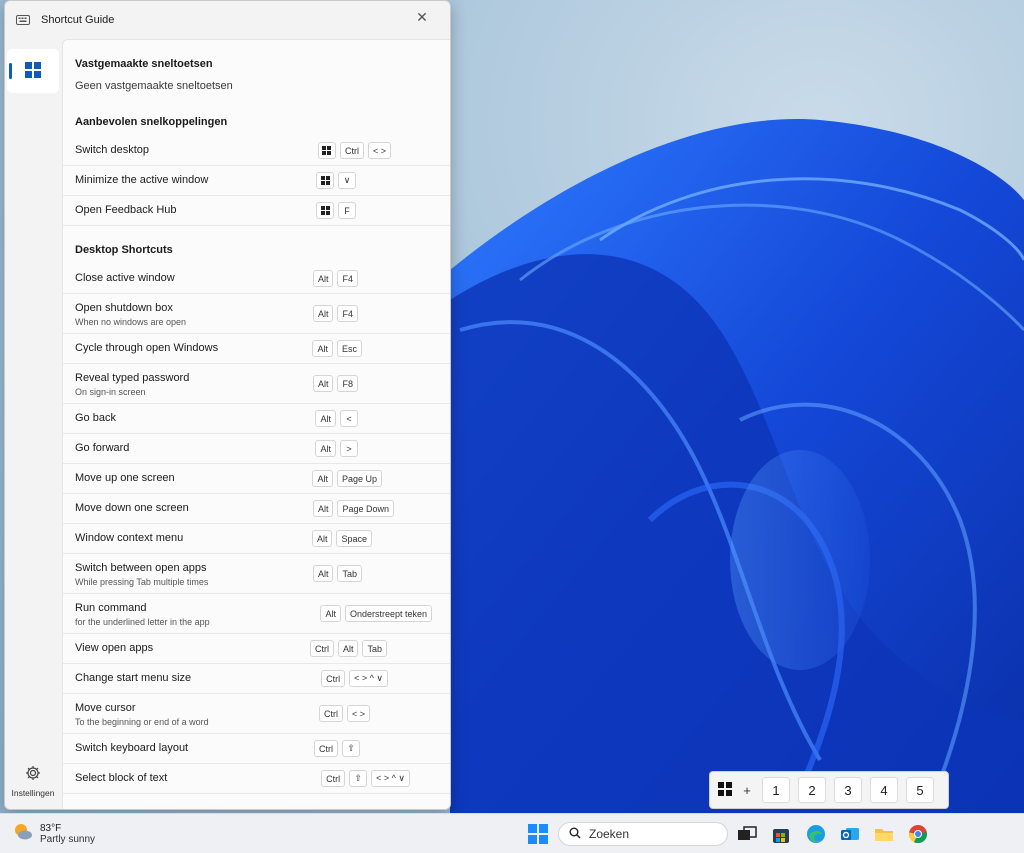  Describe the element at coordinates (829, 790) in the screenshot. I see `virtual-desktop-switcher: + 1 2 3 4 5` at that location.